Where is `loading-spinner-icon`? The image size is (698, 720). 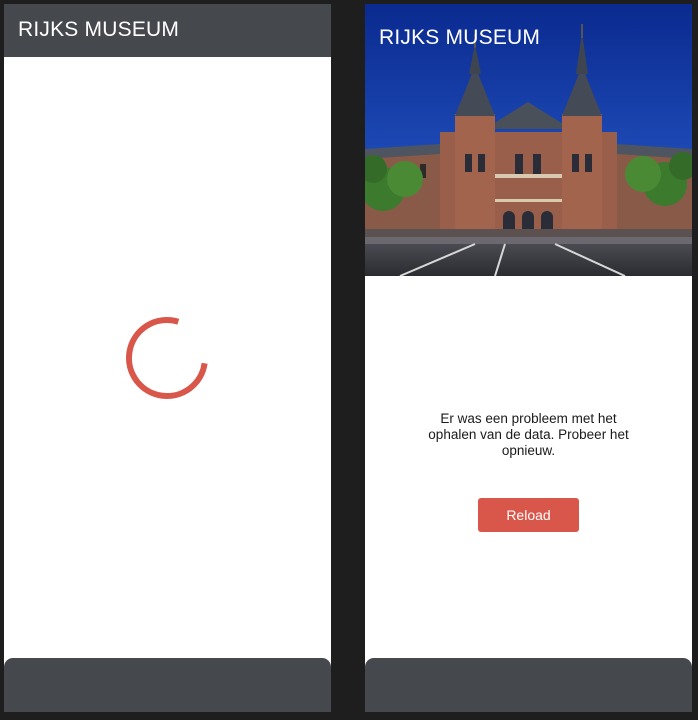 loading-spinner-icon is located at coordinates (167, 358).